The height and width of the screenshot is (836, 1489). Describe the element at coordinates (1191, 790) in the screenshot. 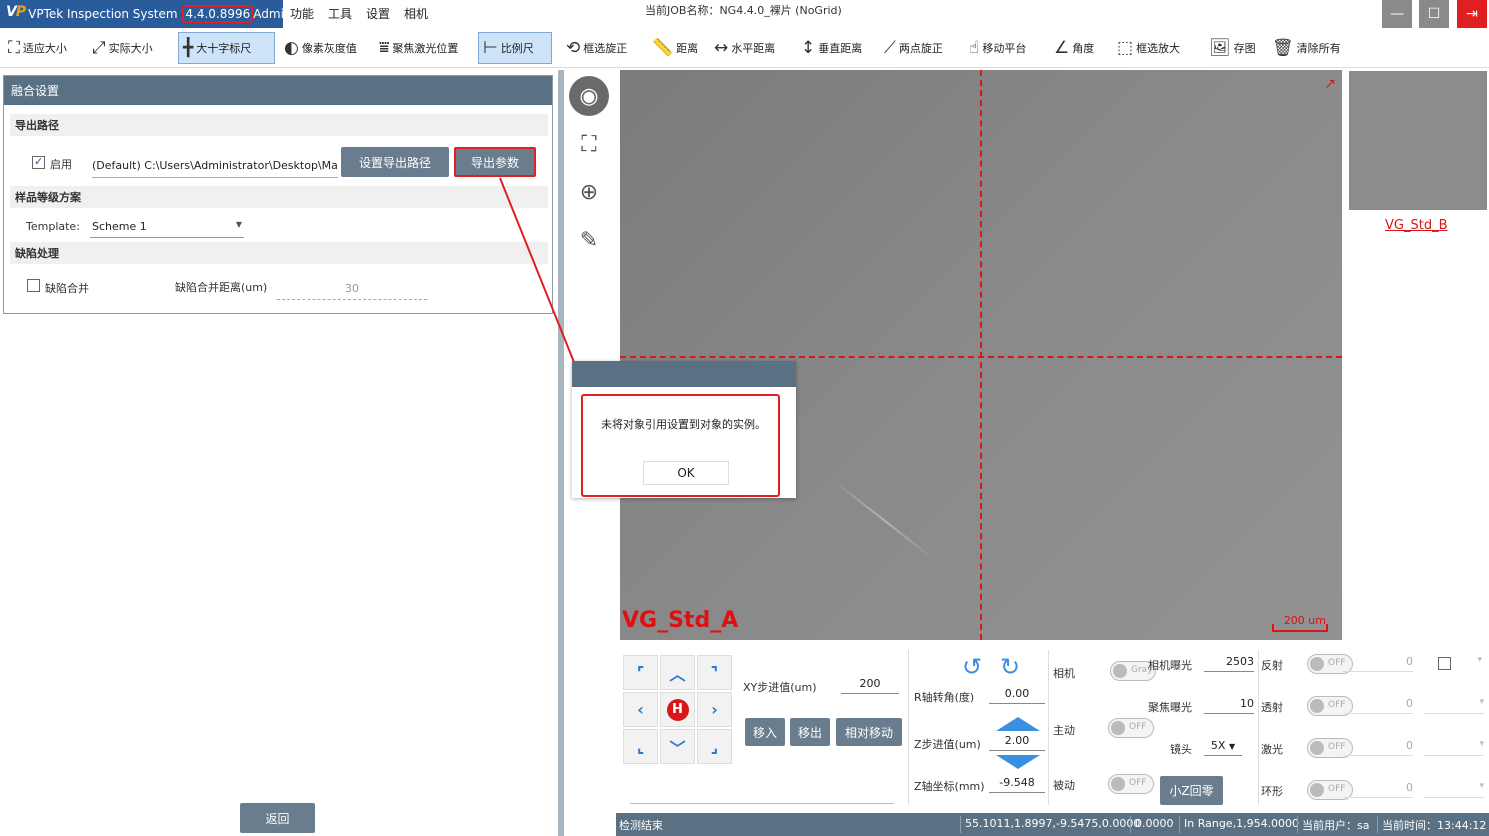

I see `z-home-button: 小Z回零` at that location.